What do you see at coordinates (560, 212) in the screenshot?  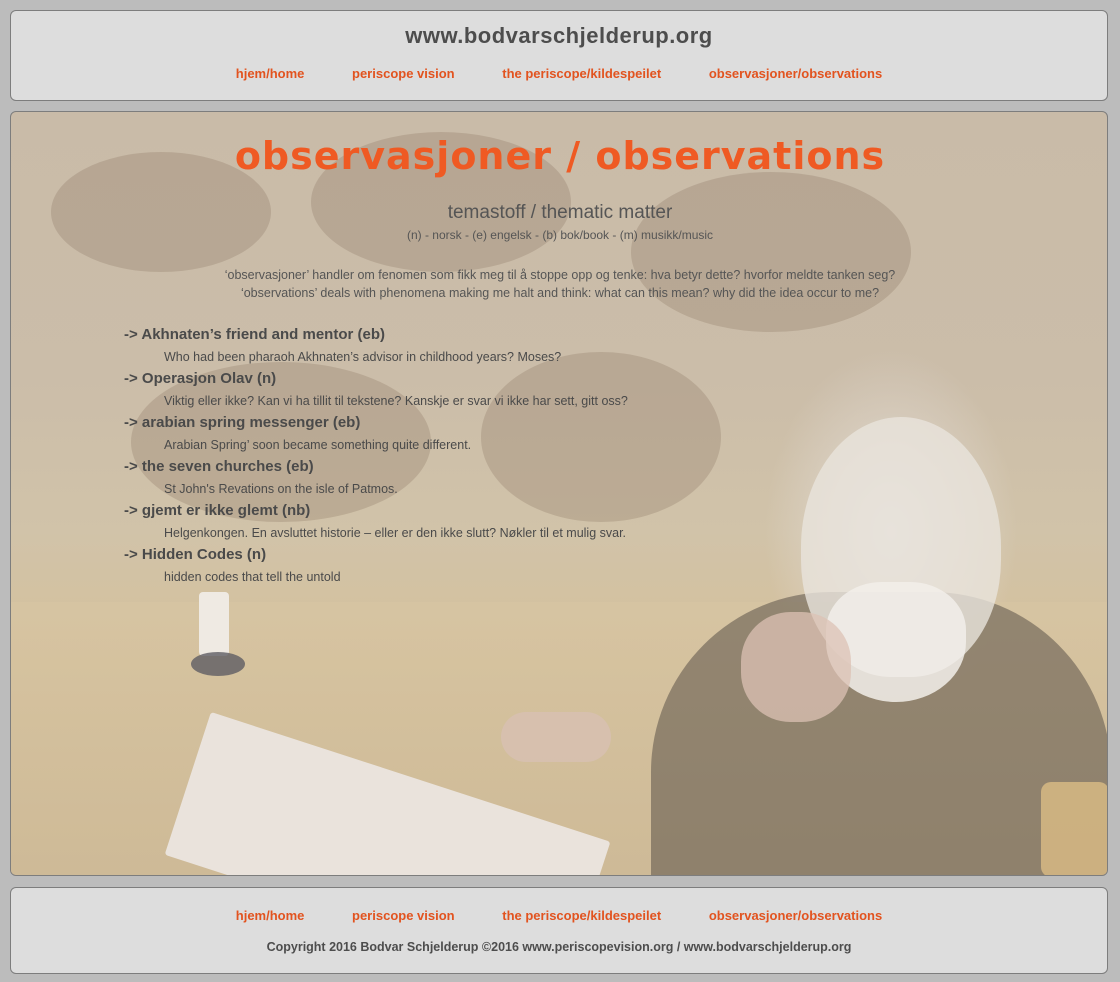 I see `page-subtitle: temastoff / thematic matter` at bounding box center [560, 212].